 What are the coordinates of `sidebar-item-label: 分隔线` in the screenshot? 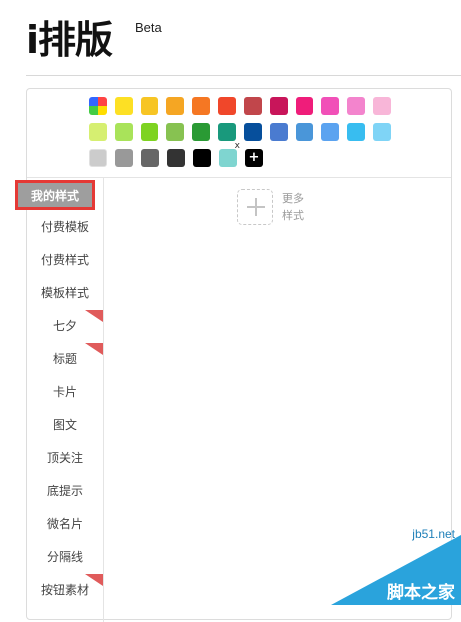 It's located at (64, 557).